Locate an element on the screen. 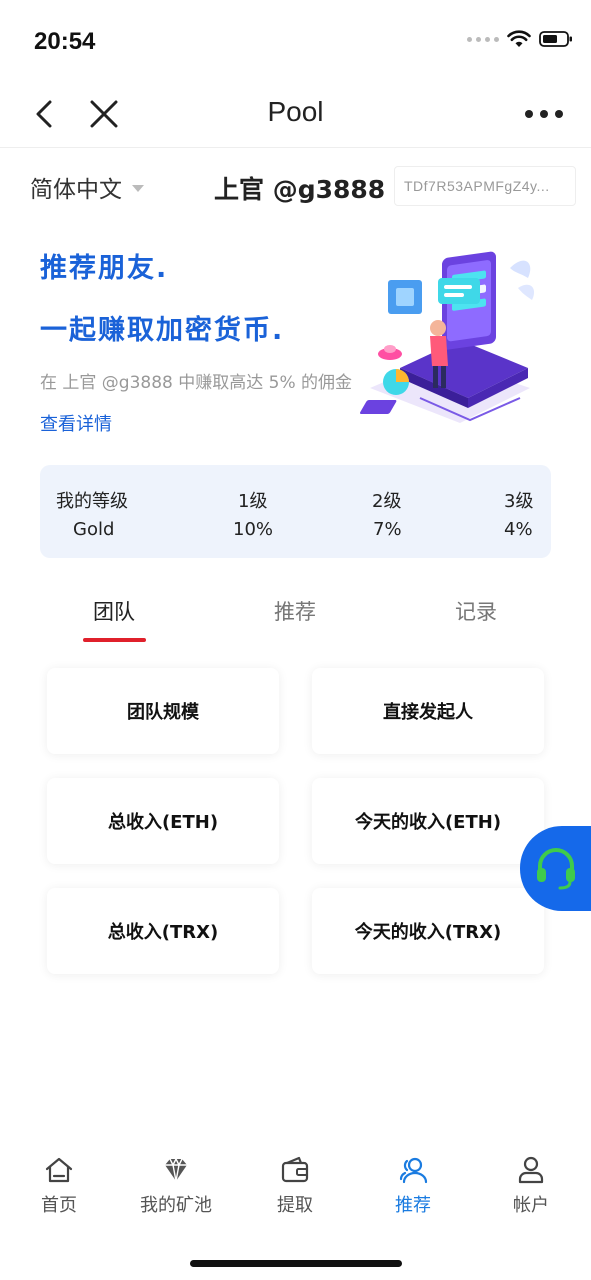 The image size is (591, 1280). stat-card-total-eth: 总收入(ETH) is located at coordinates (163, 821).